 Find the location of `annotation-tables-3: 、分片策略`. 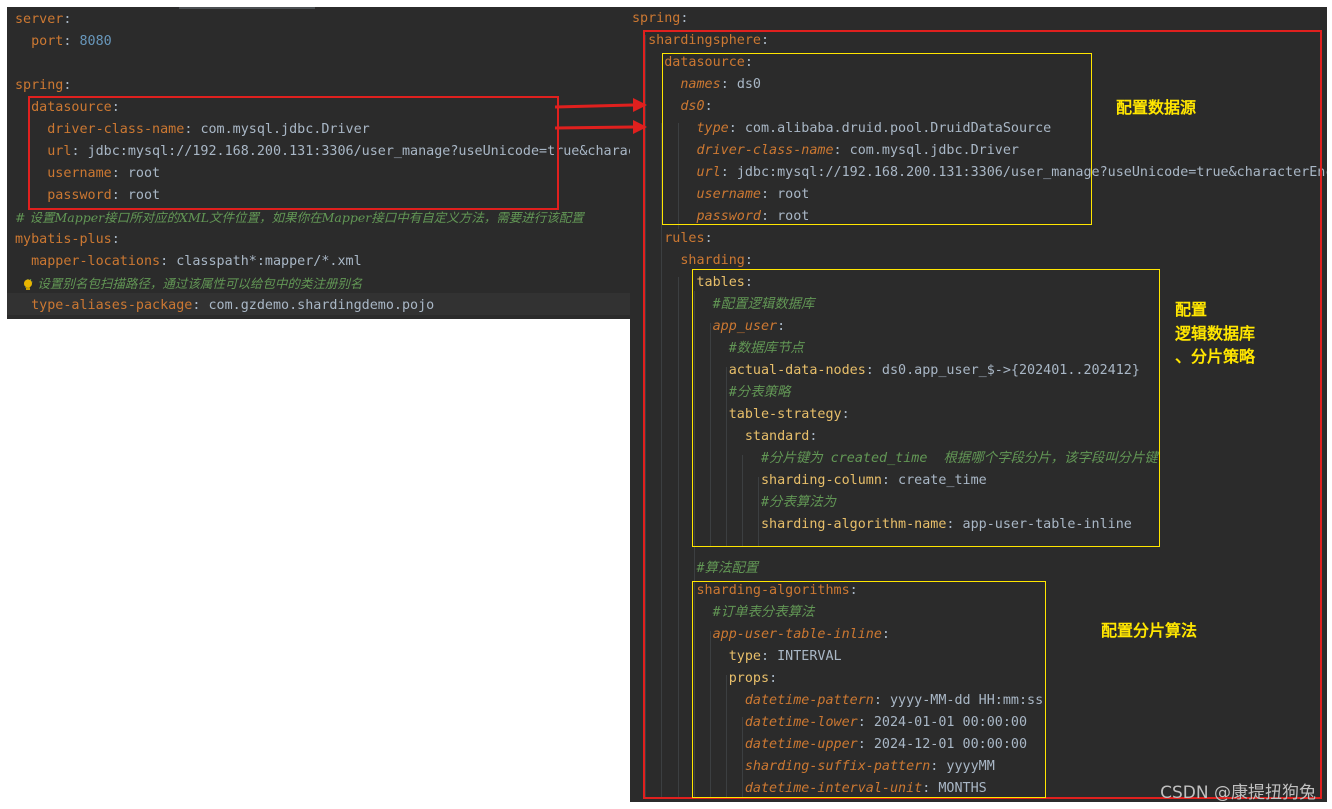

annotation-tables-3: 、分片策略 is located at coordinates (1215, 356).